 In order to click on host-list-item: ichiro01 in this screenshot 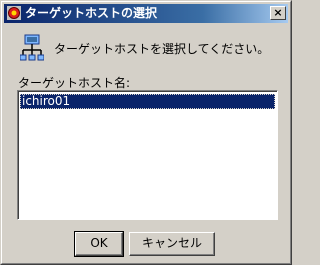, I will do `click(147, 101)`.